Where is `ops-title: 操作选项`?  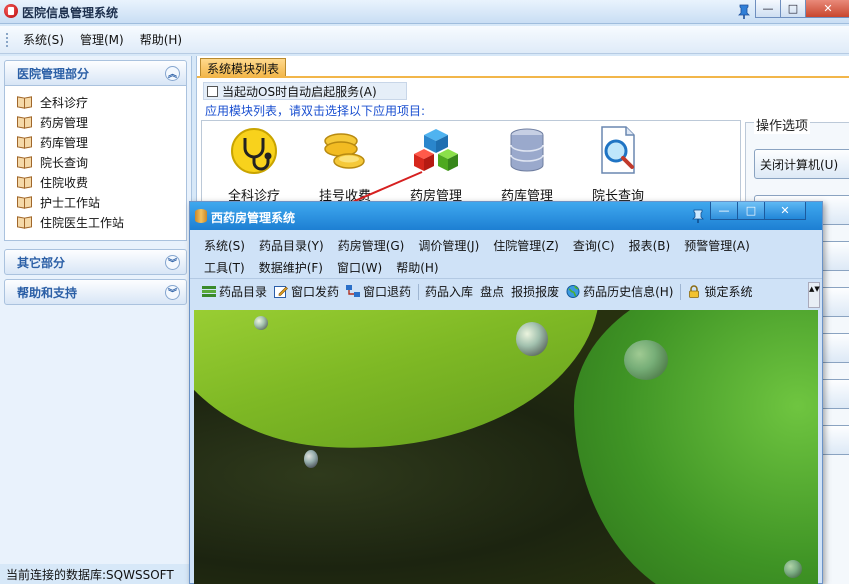 ops-title: 操作选项 is located at coordinates (782, 124).